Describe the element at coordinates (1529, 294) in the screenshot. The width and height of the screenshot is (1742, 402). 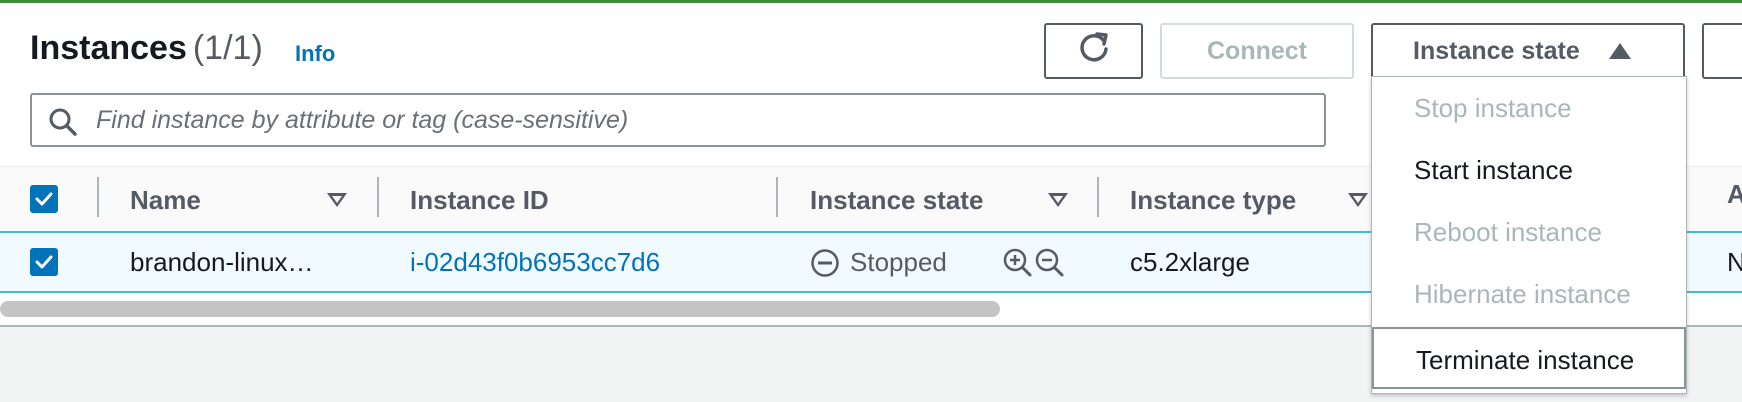
I see `menu-item-hibernate-instance: Hibernate instance` at that location.